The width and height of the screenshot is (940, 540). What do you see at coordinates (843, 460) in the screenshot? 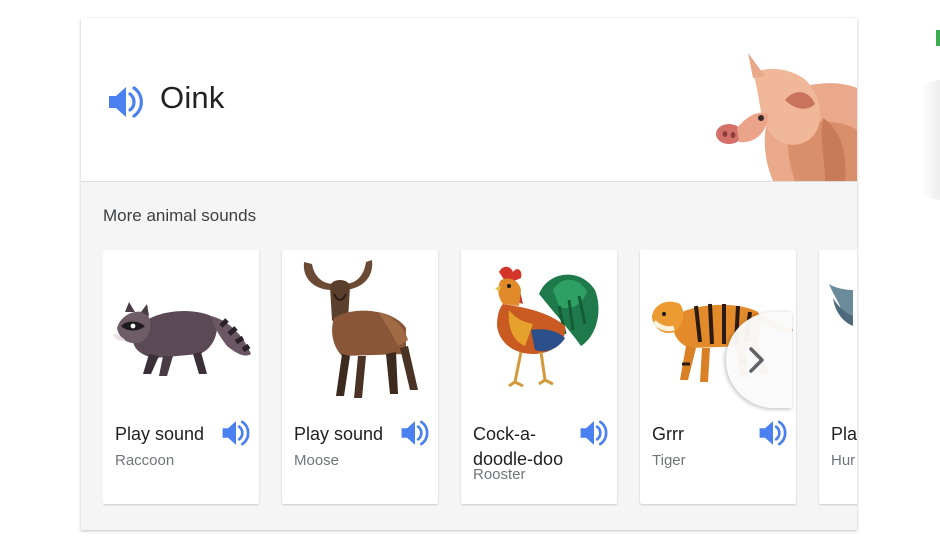
I see `animal-name-label: Hur` at bounding box center [843, 460].